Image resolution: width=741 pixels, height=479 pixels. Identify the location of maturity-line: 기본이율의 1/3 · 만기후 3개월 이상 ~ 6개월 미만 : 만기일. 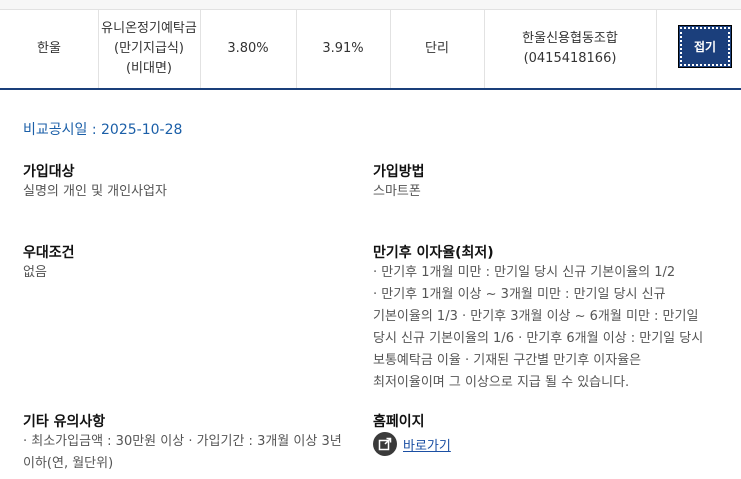
(536, 316).